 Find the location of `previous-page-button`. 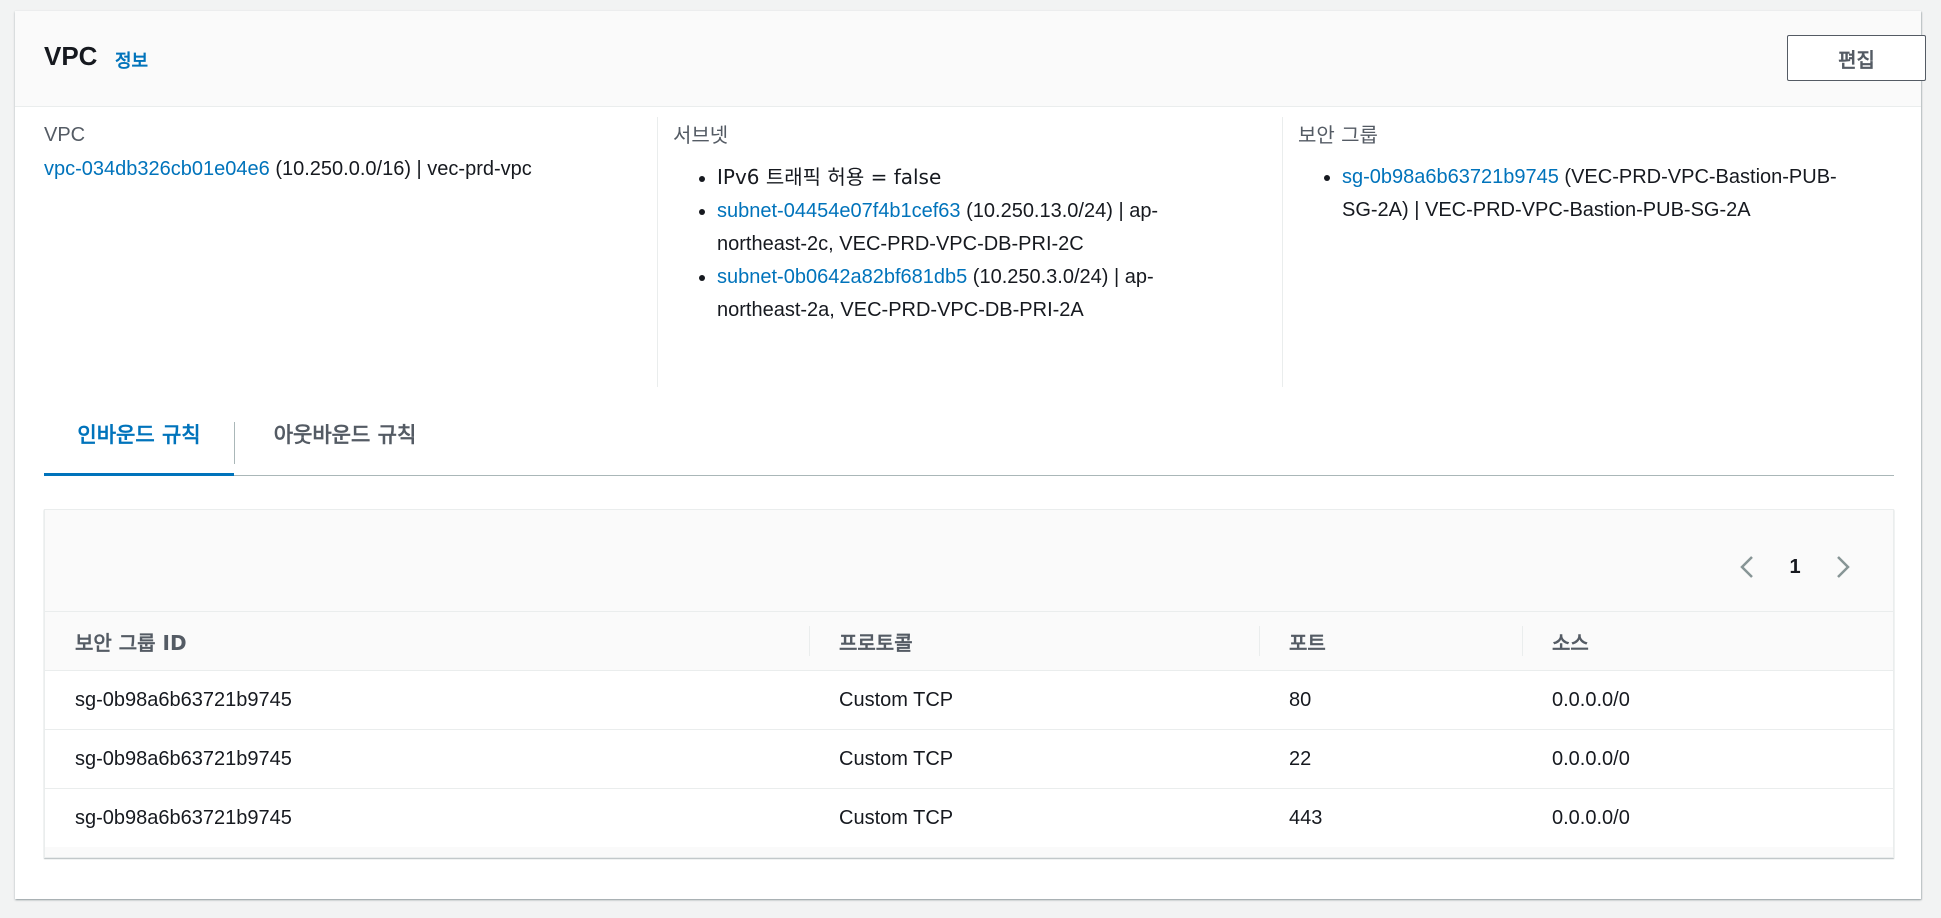

previous-page-button is located at coordinates (1747, 567).